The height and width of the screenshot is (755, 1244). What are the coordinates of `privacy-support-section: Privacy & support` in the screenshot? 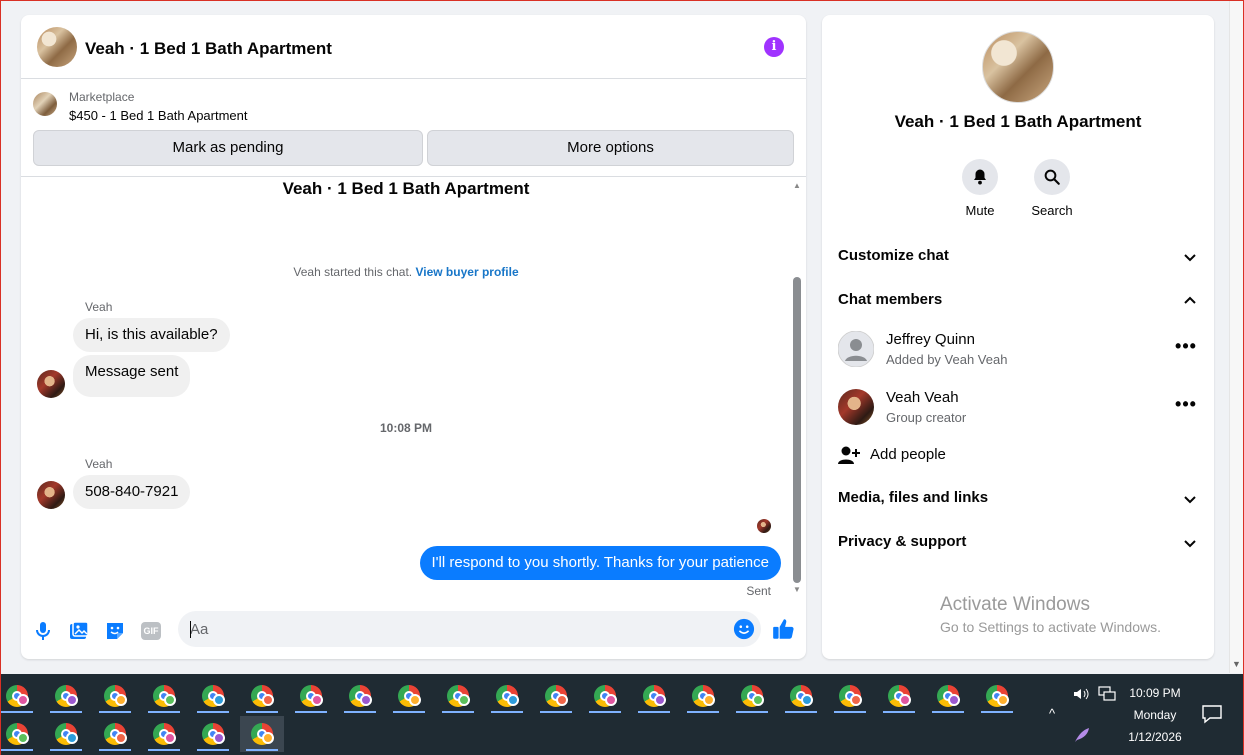 It's located at (1018, 545).